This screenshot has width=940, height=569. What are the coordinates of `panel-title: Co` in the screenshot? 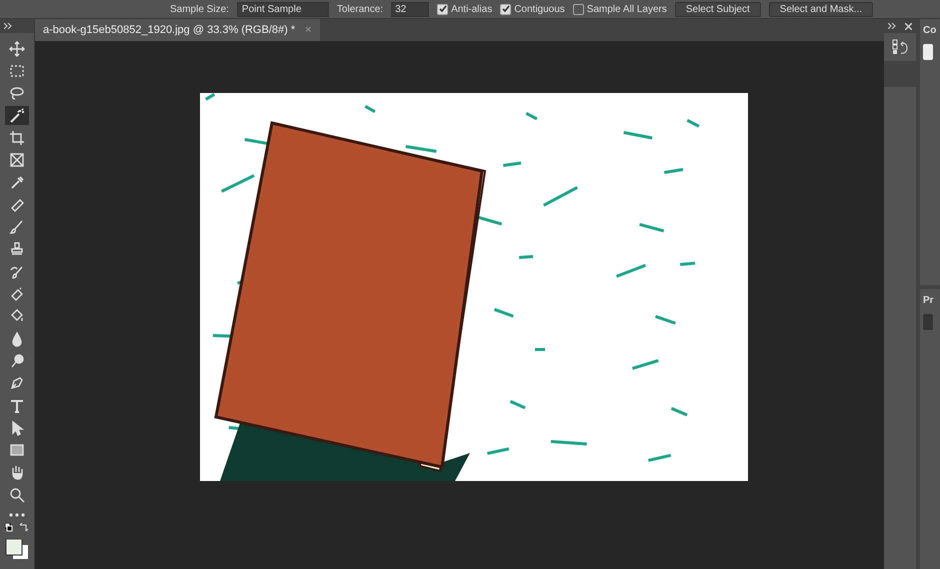 It's located at (930, 30).